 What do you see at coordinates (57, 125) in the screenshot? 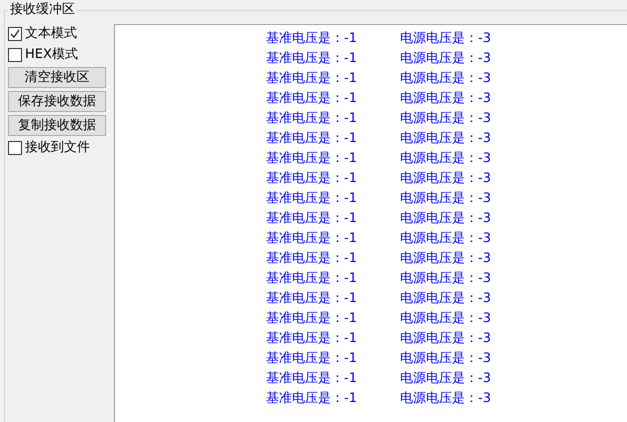
I see `button: 复制接收数据` at bounding box center [57, 125].